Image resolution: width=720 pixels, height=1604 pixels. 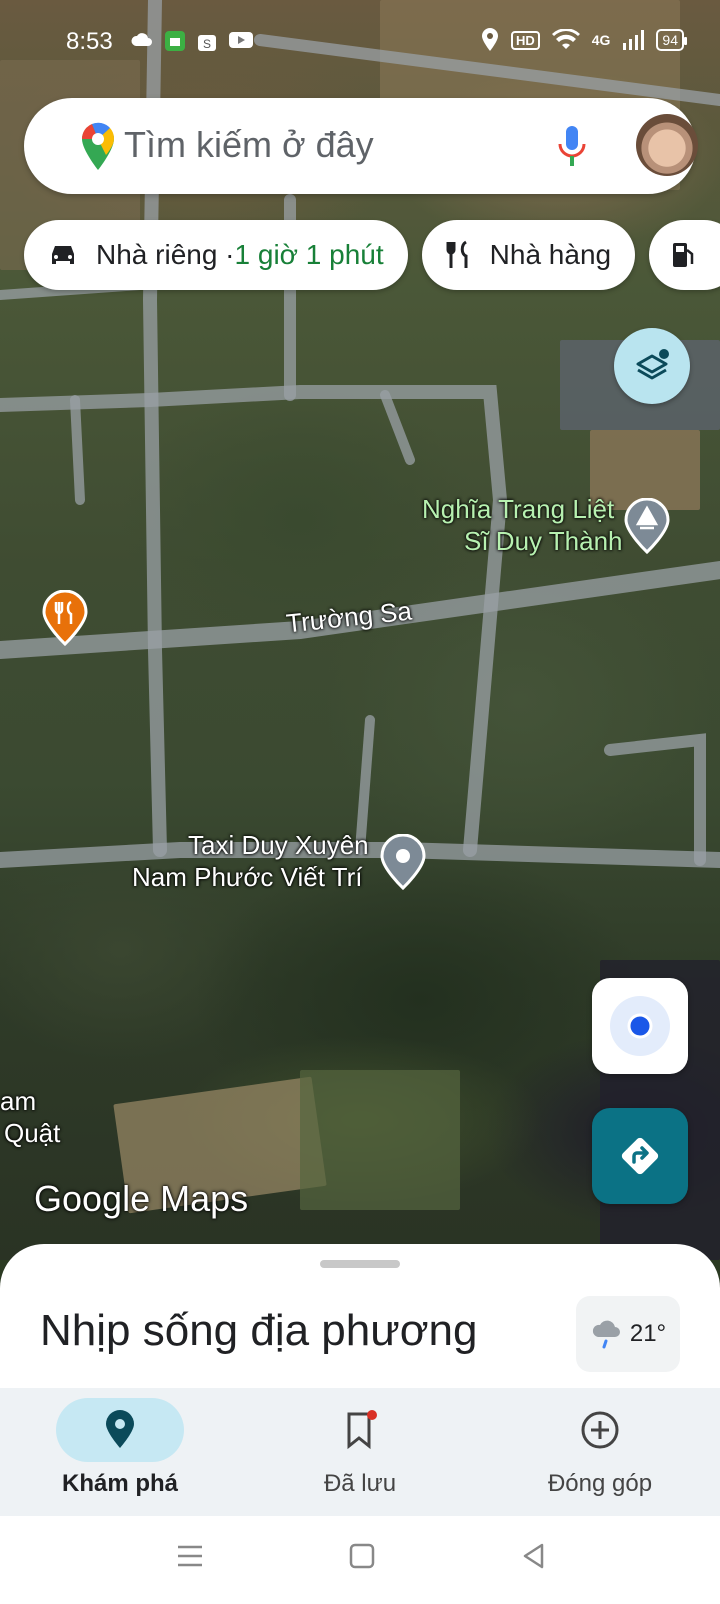 I want to click on chip-restaurants: Nhà hàng, so click(x=528, y=255).